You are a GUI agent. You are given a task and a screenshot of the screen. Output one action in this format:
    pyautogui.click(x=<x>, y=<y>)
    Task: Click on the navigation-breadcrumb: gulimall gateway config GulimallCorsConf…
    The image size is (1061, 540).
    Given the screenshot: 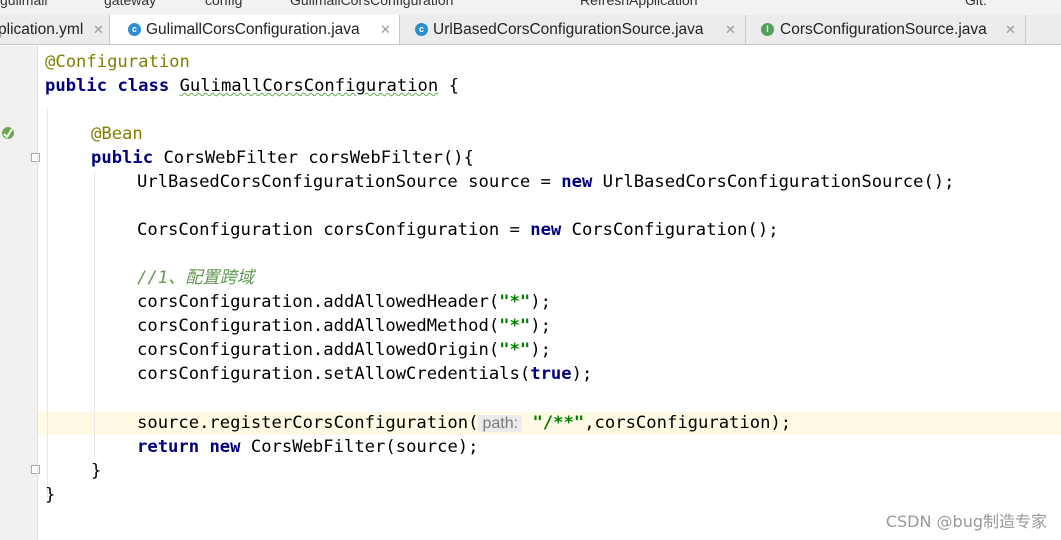 What is the action you would take?
    pyautogui.click(x=530, y=7)
    